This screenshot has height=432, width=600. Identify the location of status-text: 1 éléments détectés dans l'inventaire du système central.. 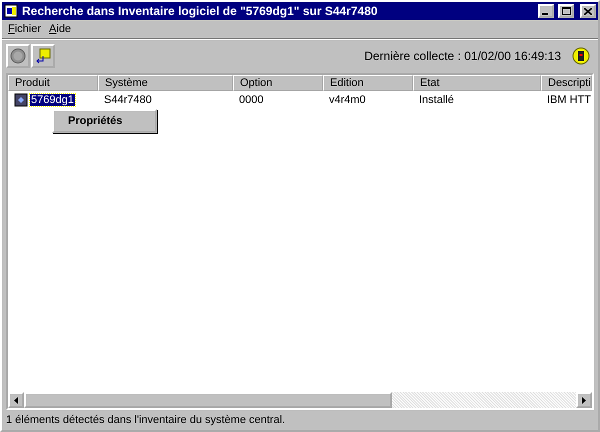
(146, 420).